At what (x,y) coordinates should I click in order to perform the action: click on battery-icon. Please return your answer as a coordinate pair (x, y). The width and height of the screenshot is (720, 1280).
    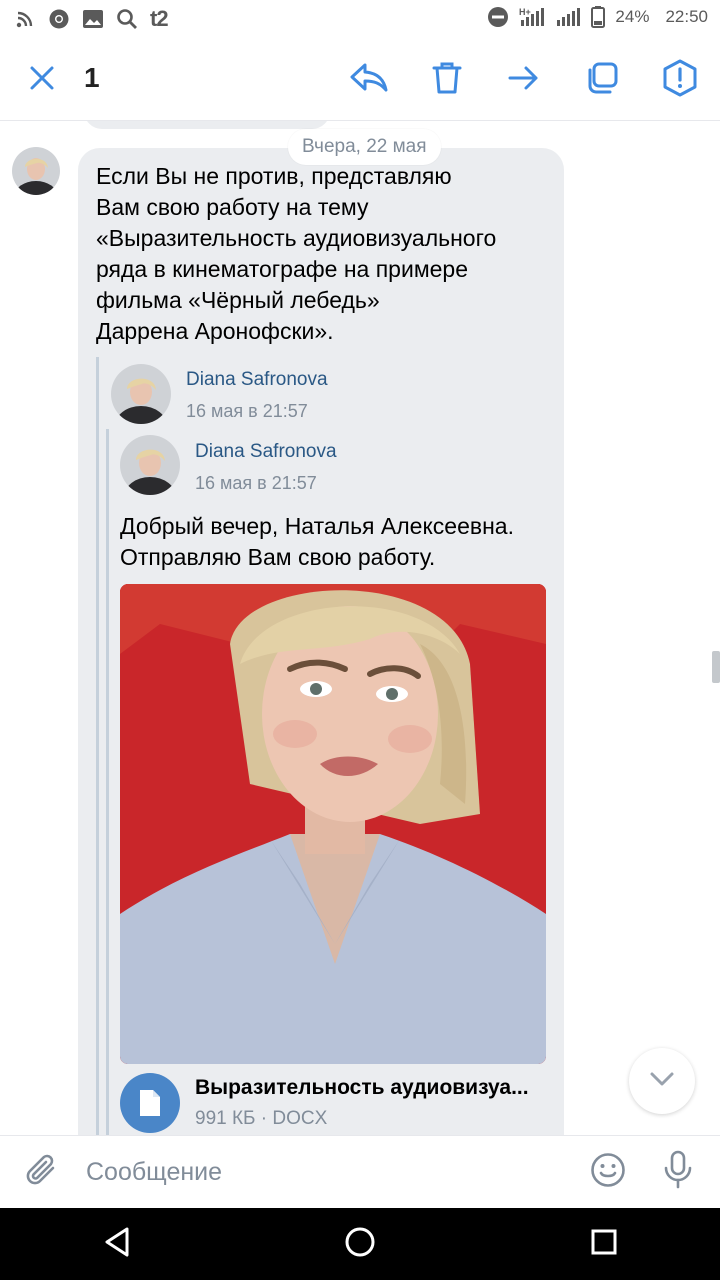
    Looking at the image, I should click on (598, 17).